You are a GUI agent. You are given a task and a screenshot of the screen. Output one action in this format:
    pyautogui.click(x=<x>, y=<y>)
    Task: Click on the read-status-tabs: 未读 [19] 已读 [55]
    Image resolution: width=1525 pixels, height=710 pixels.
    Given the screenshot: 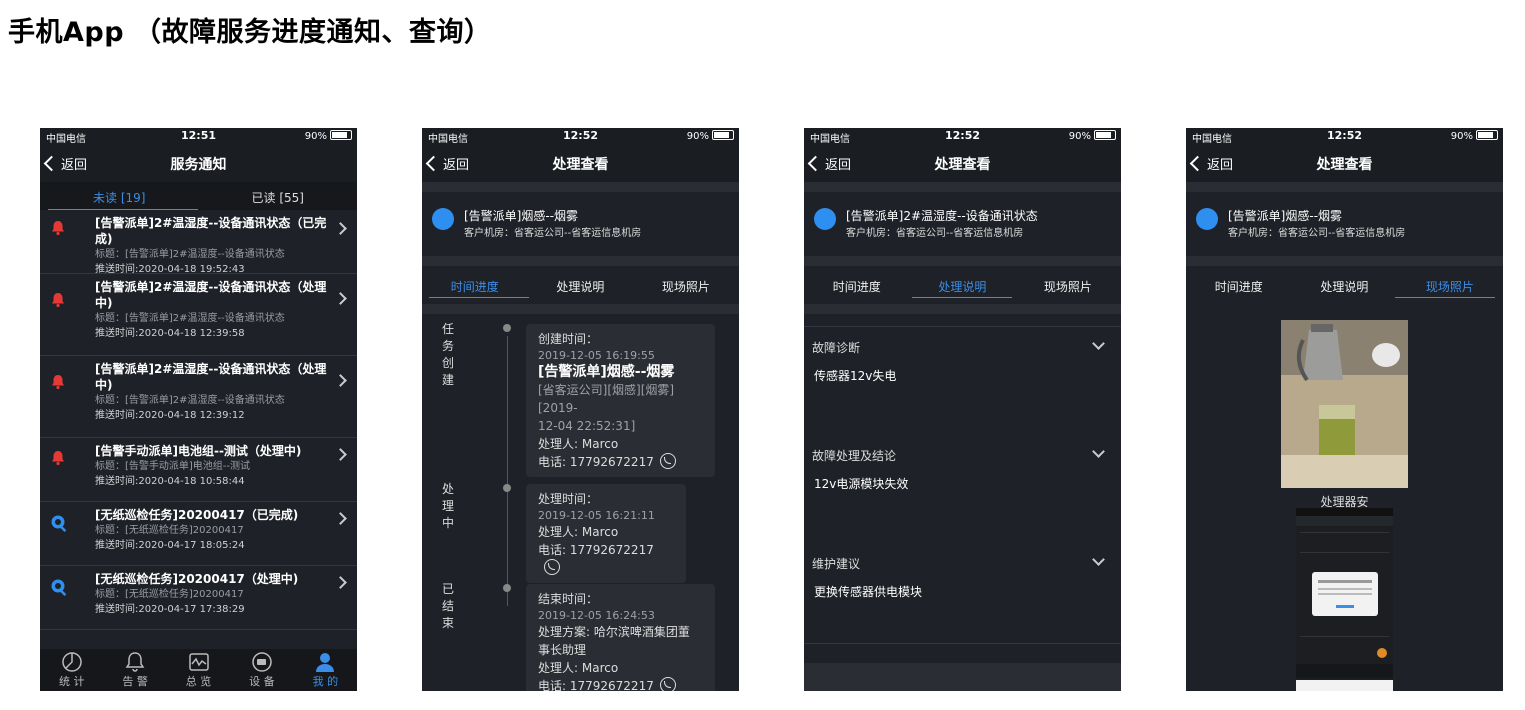 What is the action you would take?
    pyautogui.click(x=198, y=196)
    